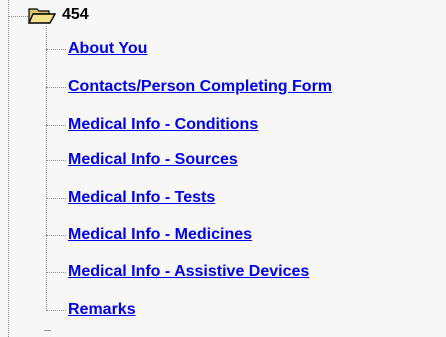 Image resolution: width=446 pixels, height=337 pixels. What do you see at coordinates (8, 168) in the screenshot?
I see `tree-connector-outer` at bounding box center [8, 168].